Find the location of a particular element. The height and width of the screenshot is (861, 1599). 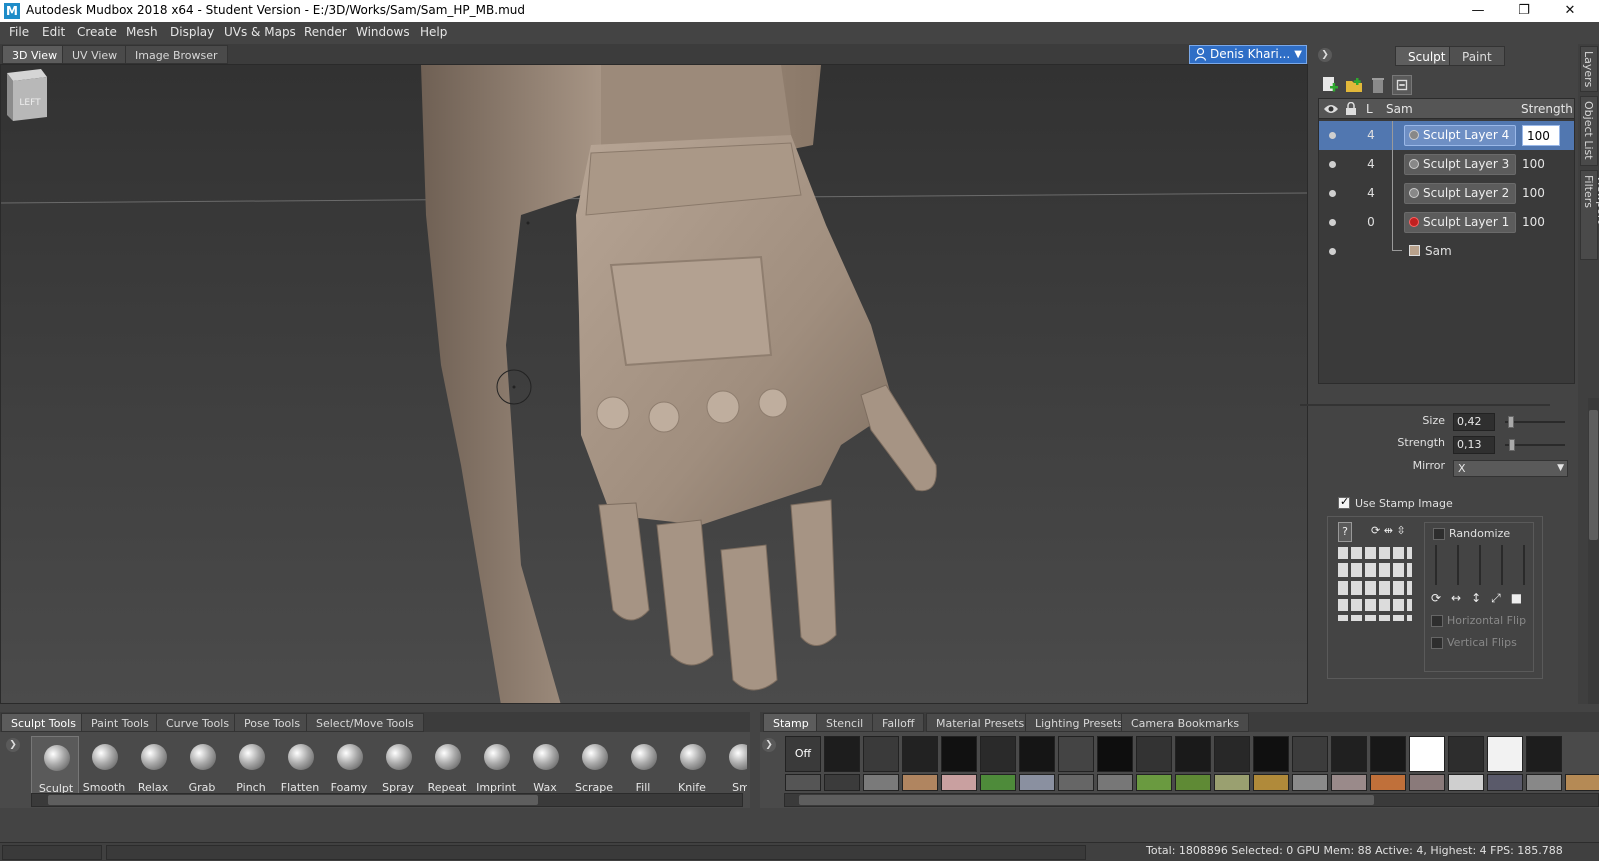

user-account-button: Denis Khari... ▼ is located at coordinates (1248, 54).